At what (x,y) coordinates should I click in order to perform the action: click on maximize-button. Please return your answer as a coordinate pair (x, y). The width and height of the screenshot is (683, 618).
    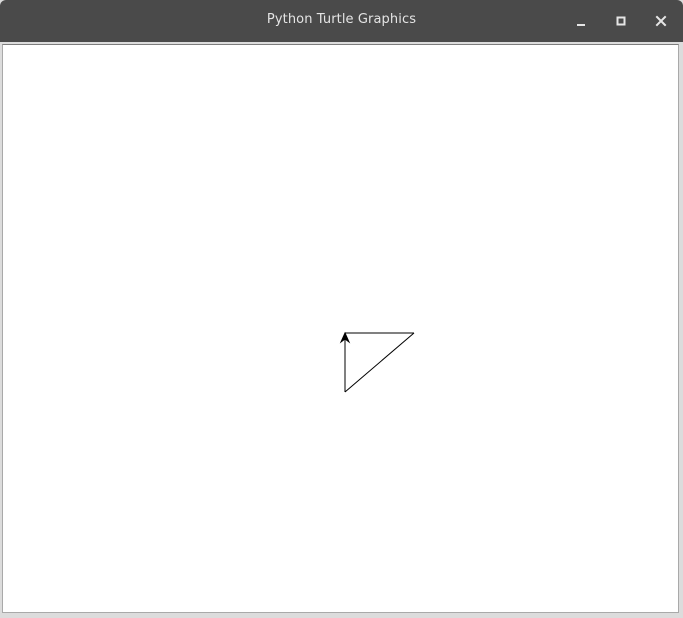
    Looking at the image, I should click on (621, 21).